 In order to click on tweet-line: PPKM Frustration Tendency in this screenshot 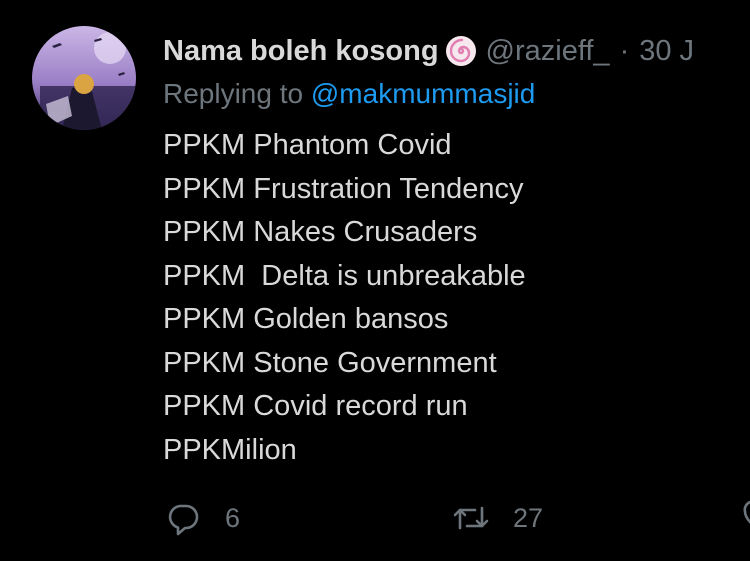, I will do `click(343, 188)`.